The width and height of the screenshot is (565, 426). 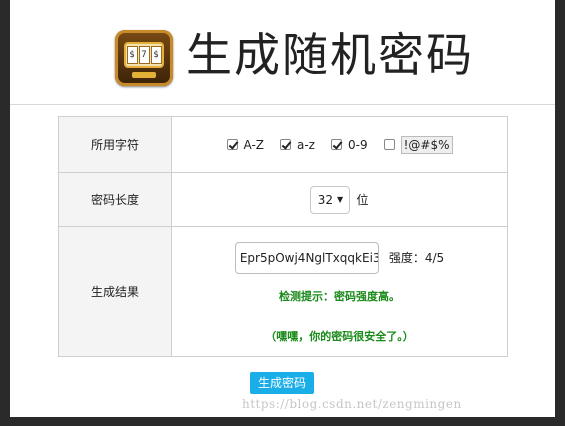 I want to click on slot-machine-icon: $ 7 $, so click(x=144, y=58).